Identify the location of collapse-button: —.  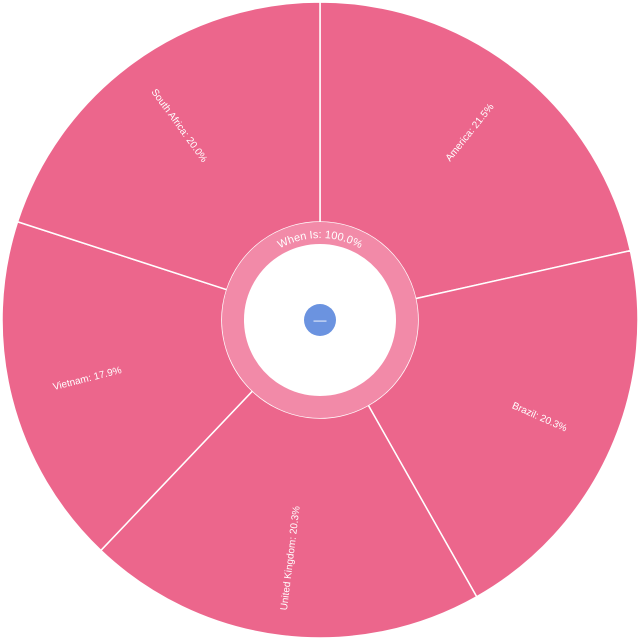
(320, 320).